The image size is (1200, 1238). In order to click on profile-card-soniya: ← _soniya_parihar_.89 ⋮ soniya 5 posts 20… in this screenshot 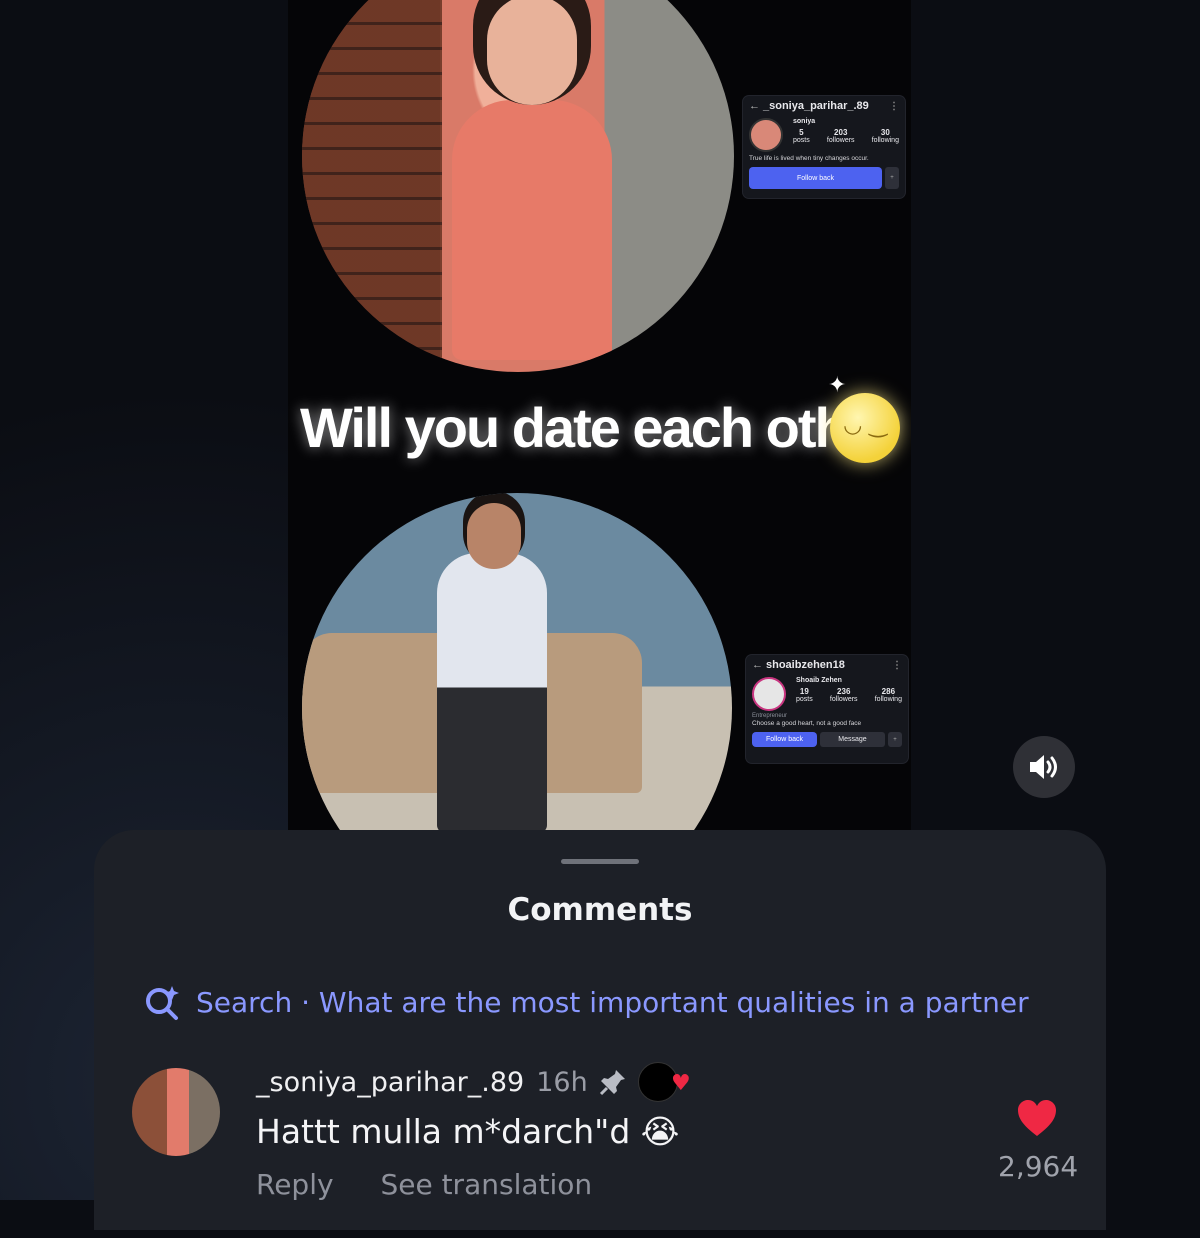, I will do `click(824, 147)`.